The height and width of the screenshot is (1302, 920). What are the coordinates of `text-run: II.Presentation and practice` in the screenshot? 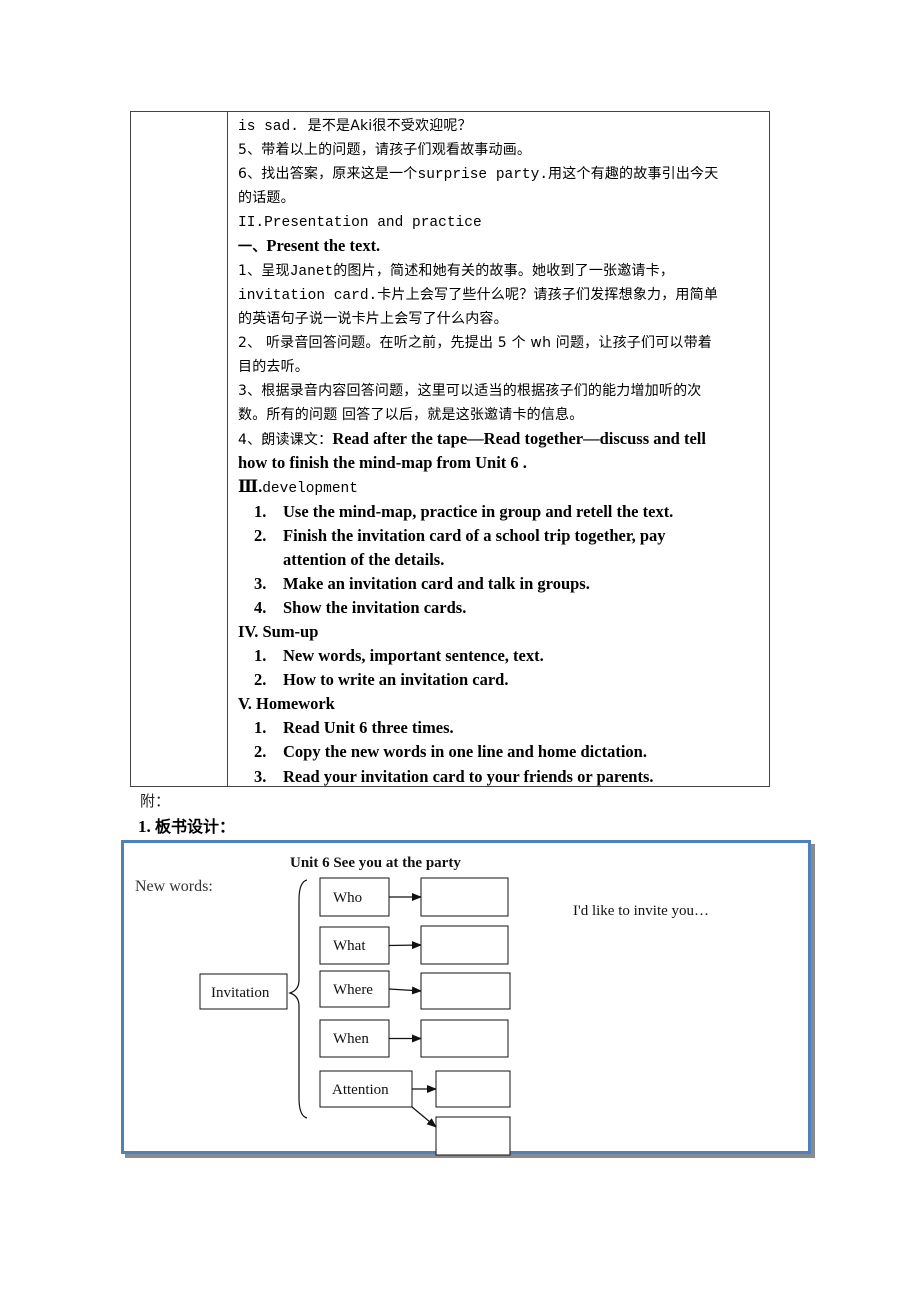 It's located at (360, 223).